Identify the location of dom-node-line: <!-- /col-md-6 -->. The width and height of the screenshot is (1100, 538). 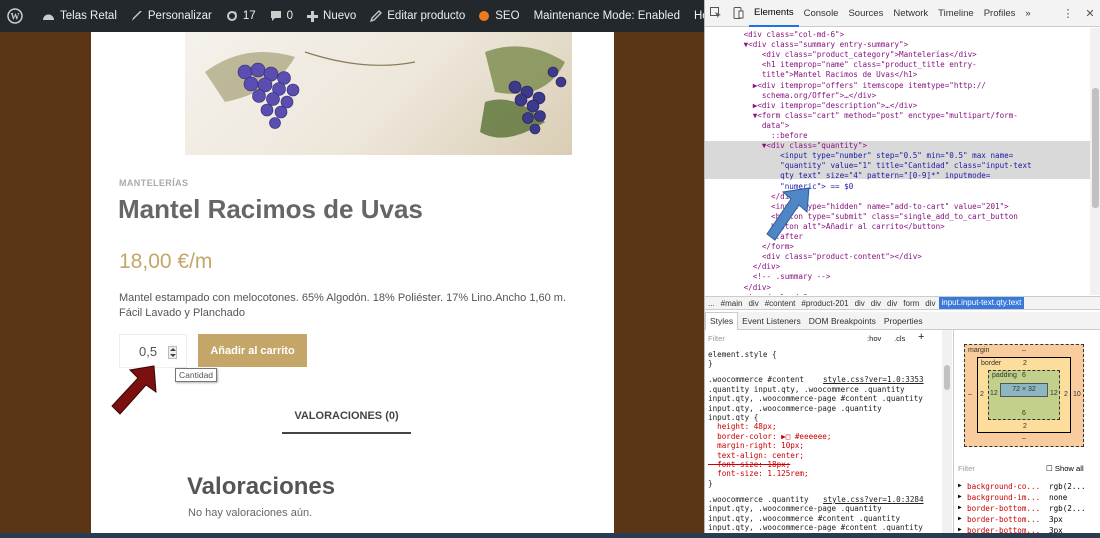
(766, 294).